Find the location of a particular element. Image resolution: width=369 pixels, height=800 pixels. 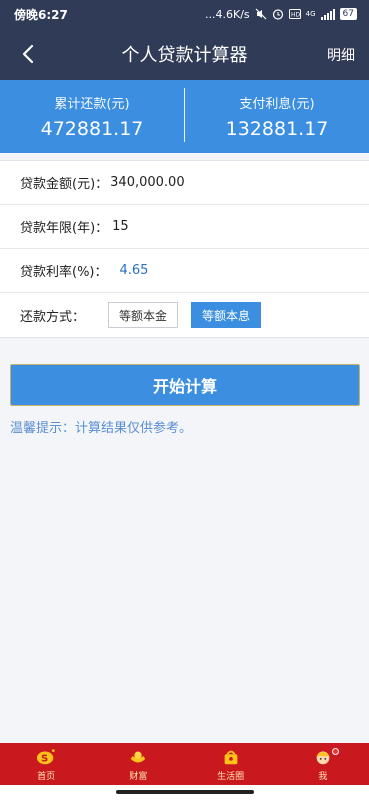

signal-label: 4G is located at coordinates (310, 14).